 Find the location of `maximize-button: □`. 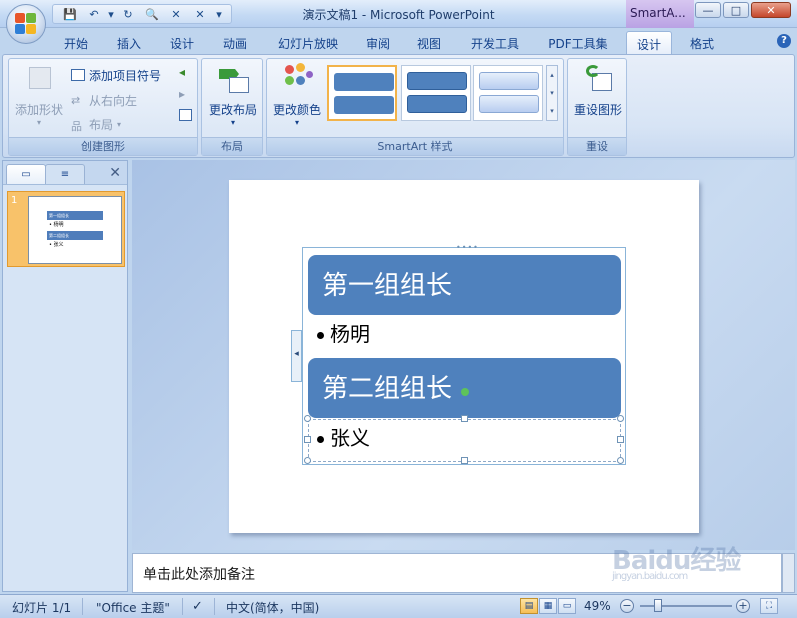

maximize-button: □ is located at coordinates (736, 10).